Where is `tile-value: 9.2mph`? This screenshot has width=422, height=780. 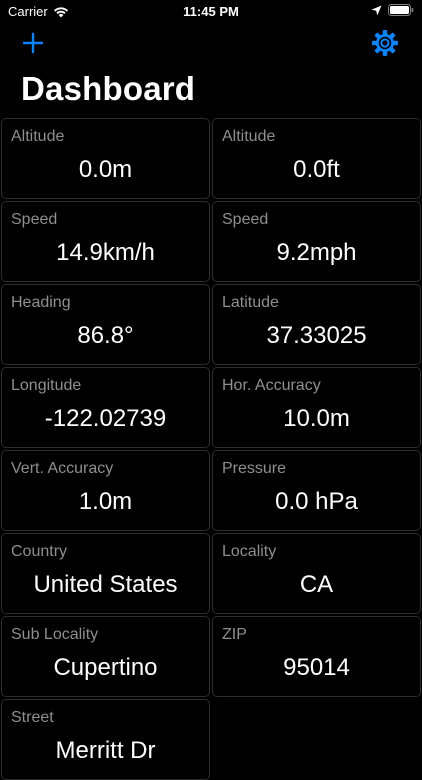 tile-value: 9.2mph is located at coordinates (316, 252).